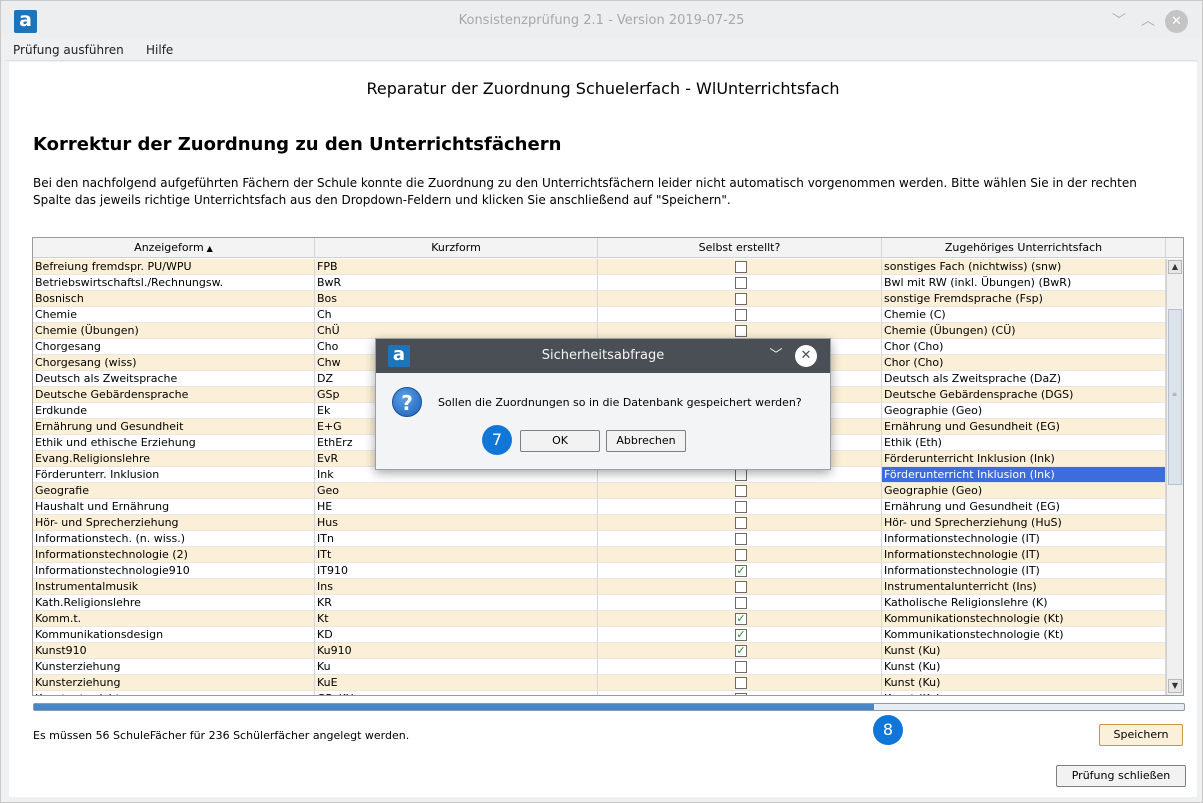 Image resolution: width=1203 pixels, height=803 pixels. I want to click on column-header-anzeigeform: Anzeigeform ▲, so click(174, 248).